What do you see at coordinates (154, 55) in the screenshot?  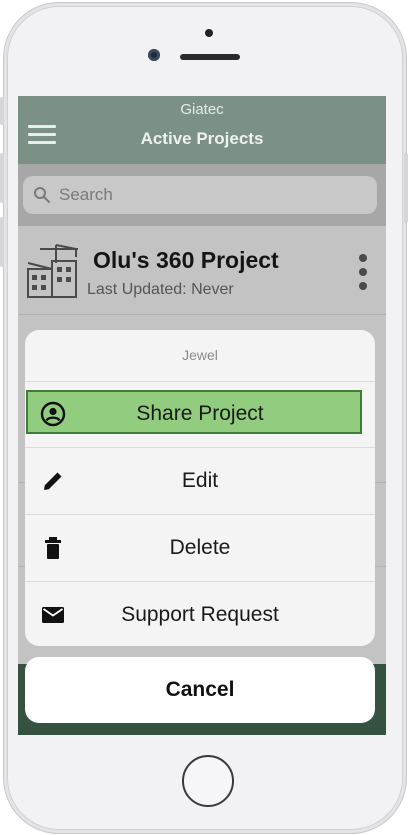 I see `front-camera` at bounding box center [154, 55].